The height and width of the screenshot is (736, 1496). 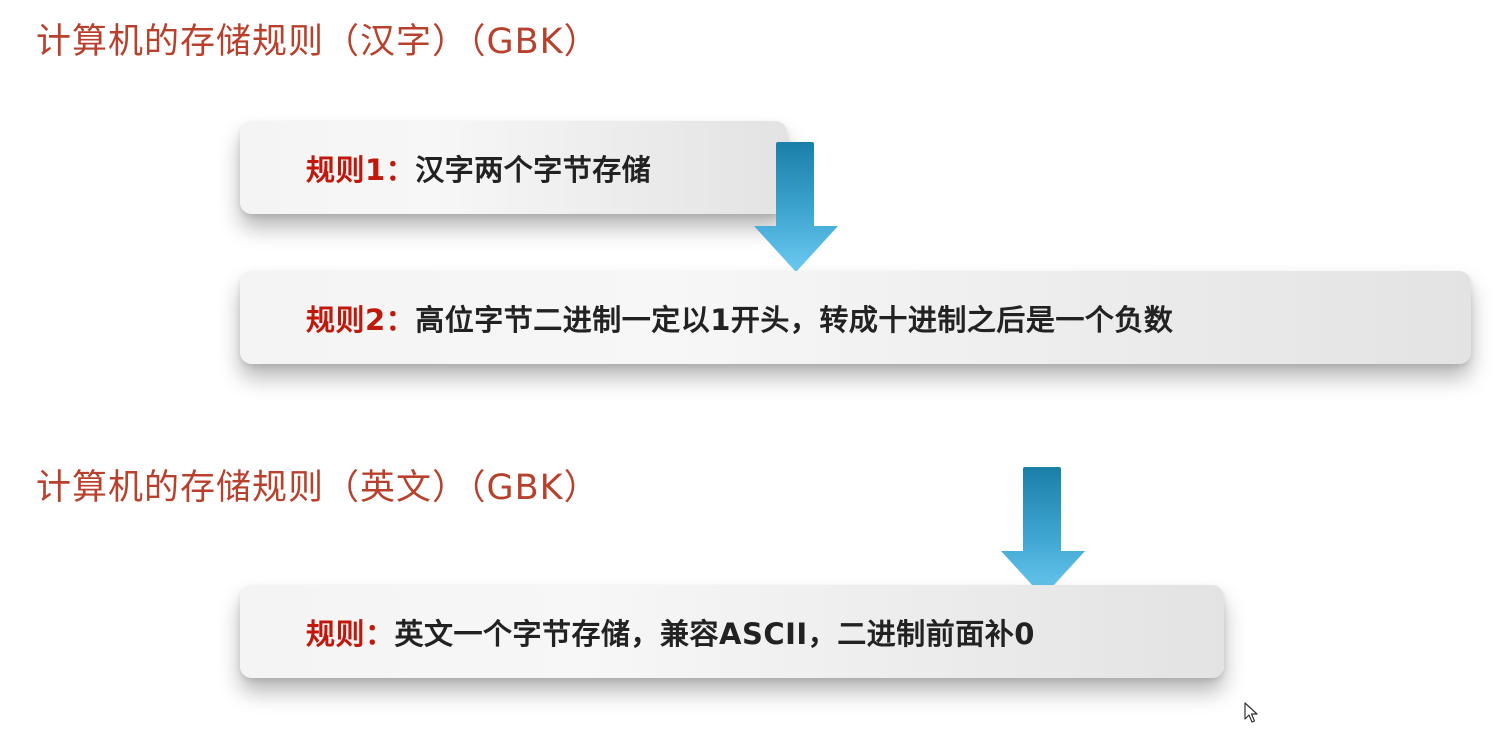 What do you see at coordinates (361, 319) in the screenshot?
I see `rule-label: 规则2：` at bounding box center [361, 319].